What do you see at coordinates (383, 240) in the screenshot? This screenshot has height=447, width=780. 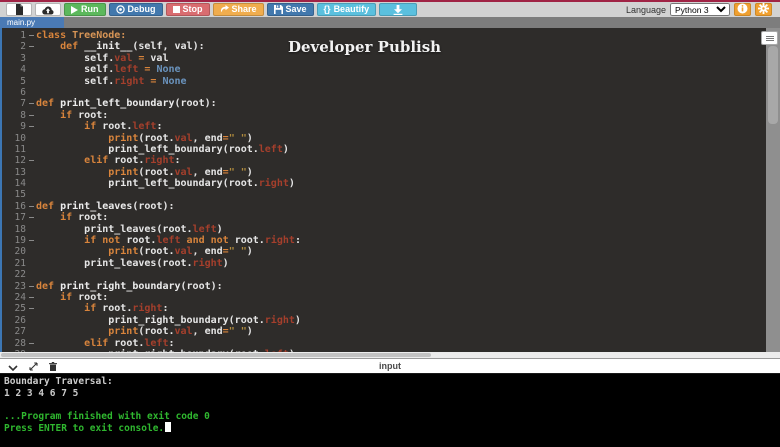 I see `code-line: 19 if not root.left and not root.right:` at bounding box center [383, 240].